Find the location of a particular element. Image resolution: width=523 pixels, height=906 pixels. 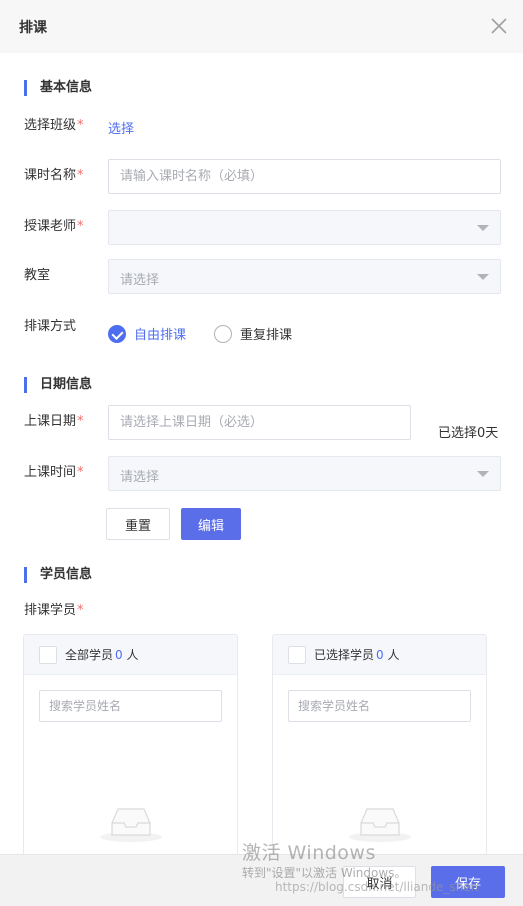

lesson-name-input is located at coordinates (304, 176).